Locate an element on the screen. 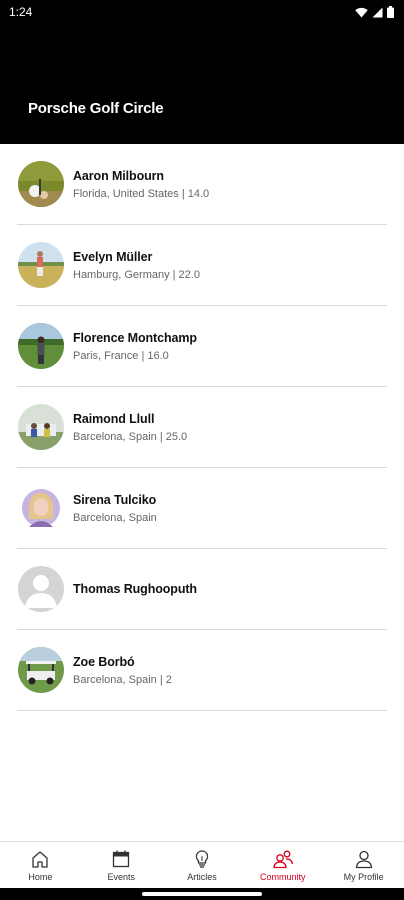 This screenshot has width=404, height=900. nav-label: Events is located at coordinates (121, 877).